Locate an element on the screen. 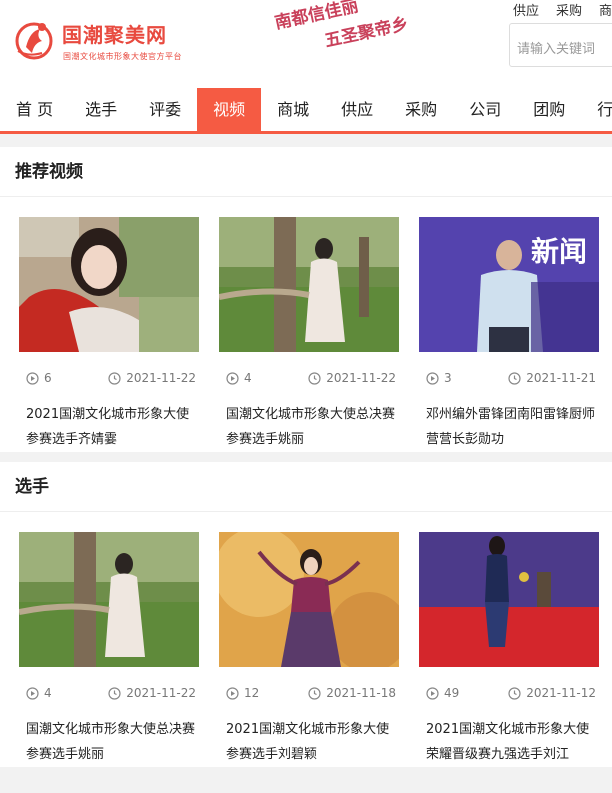 This screenshot has width=612, height=793. video-title: 邓州编外雷锋团南阳雷锋厨师营营长彭勋功 is located at coordinates (509, 427).